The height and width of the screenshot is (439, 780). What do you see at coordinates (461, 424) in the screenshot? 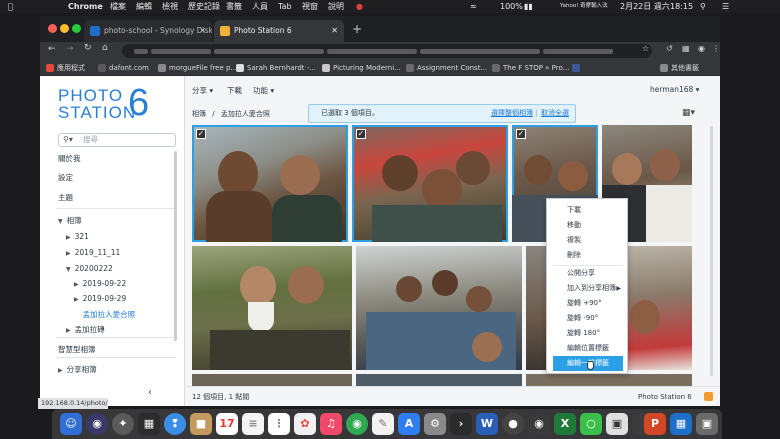
I see `terminal-icon: ›` at bounding box center [461, 424].